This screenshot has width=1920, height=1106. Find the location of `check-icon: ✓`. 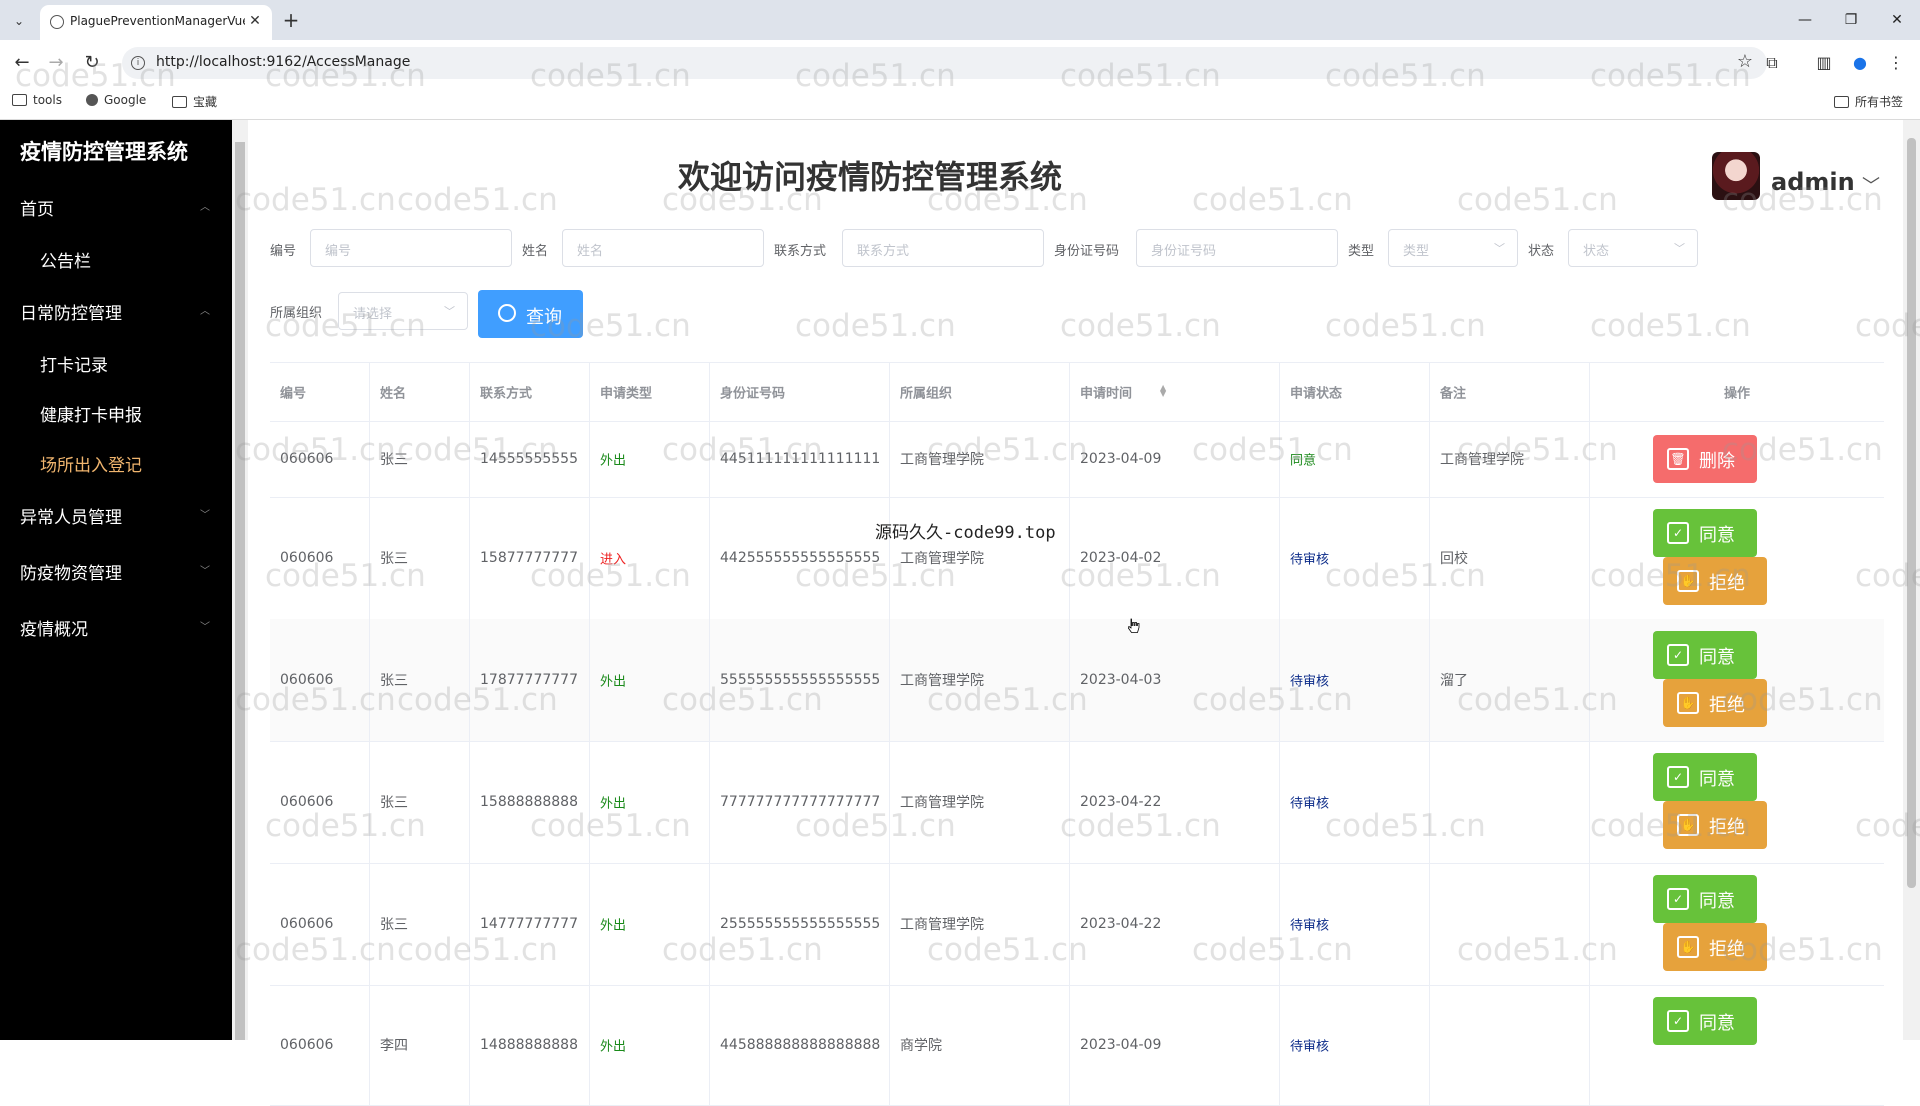

check-icon: ✓ is located at coordinates (1678, 533).